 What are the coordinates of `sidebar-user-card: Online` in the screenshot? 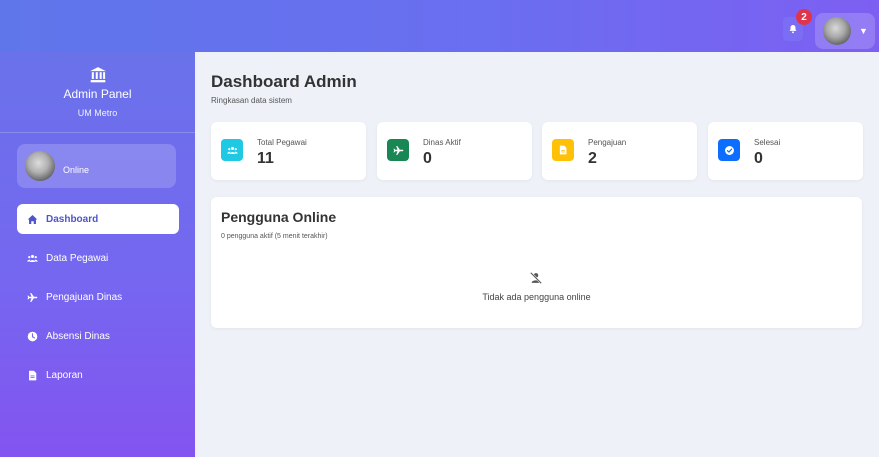 It's located at (96, 166).